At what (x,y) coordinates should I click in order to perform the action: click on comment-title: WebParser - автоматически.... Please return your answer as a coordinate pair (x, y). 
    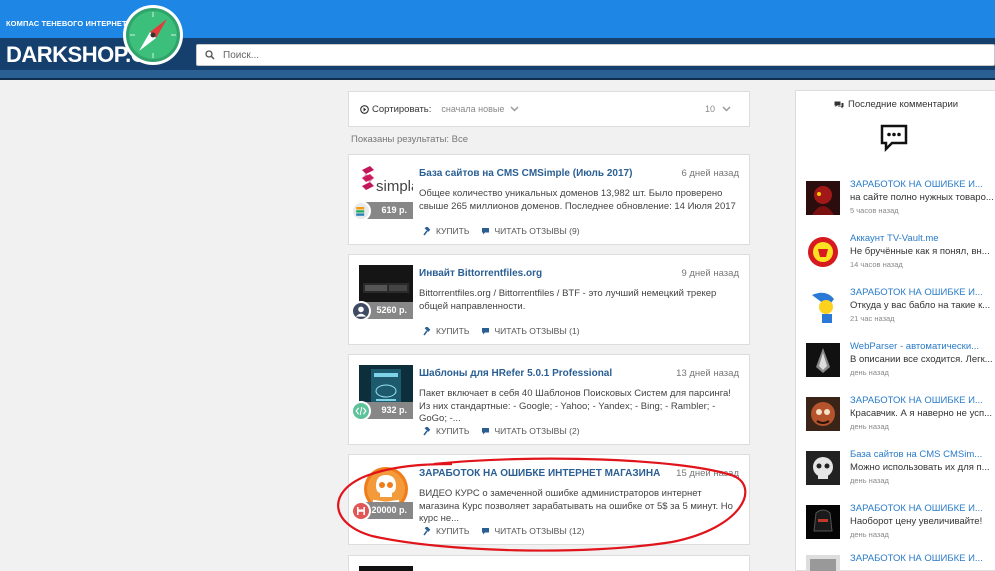
    Looking at the image, I should click on (914, 346).